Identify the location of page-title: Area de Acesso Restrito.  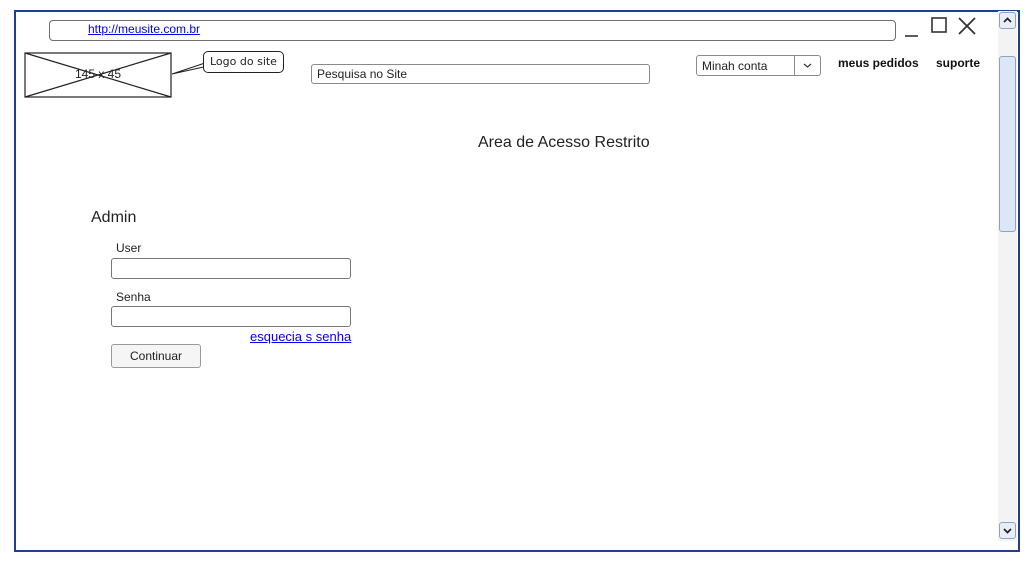
(564, 142).